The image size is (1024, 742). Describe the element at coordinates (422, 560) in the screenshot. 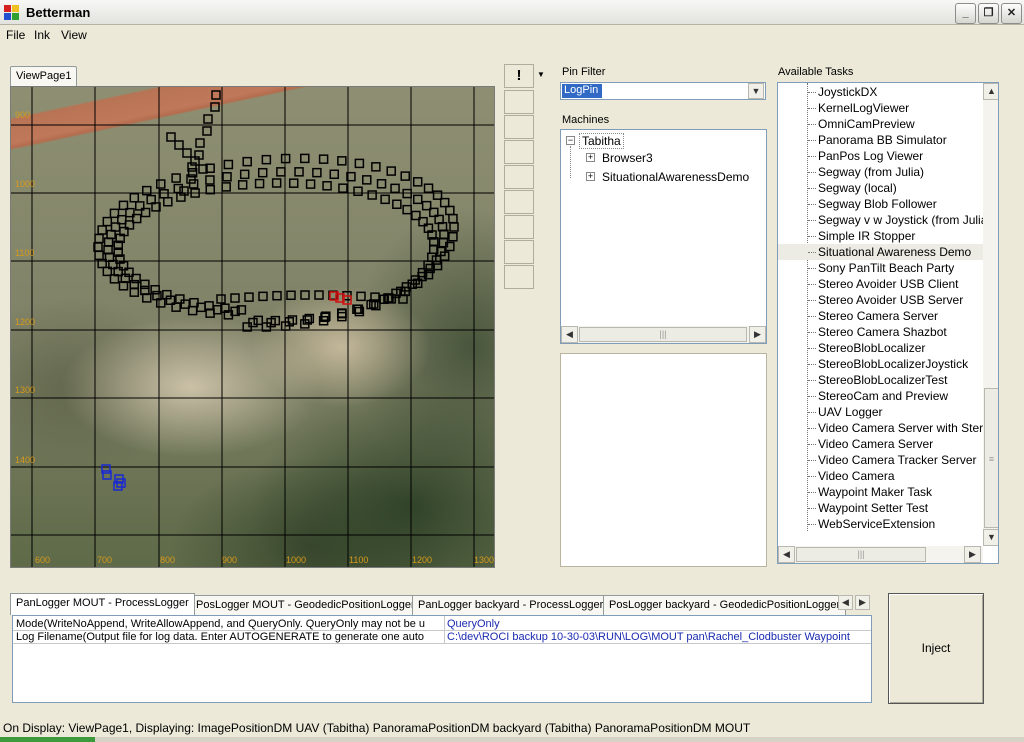

I see `x-tick-label: 1200` at that location.